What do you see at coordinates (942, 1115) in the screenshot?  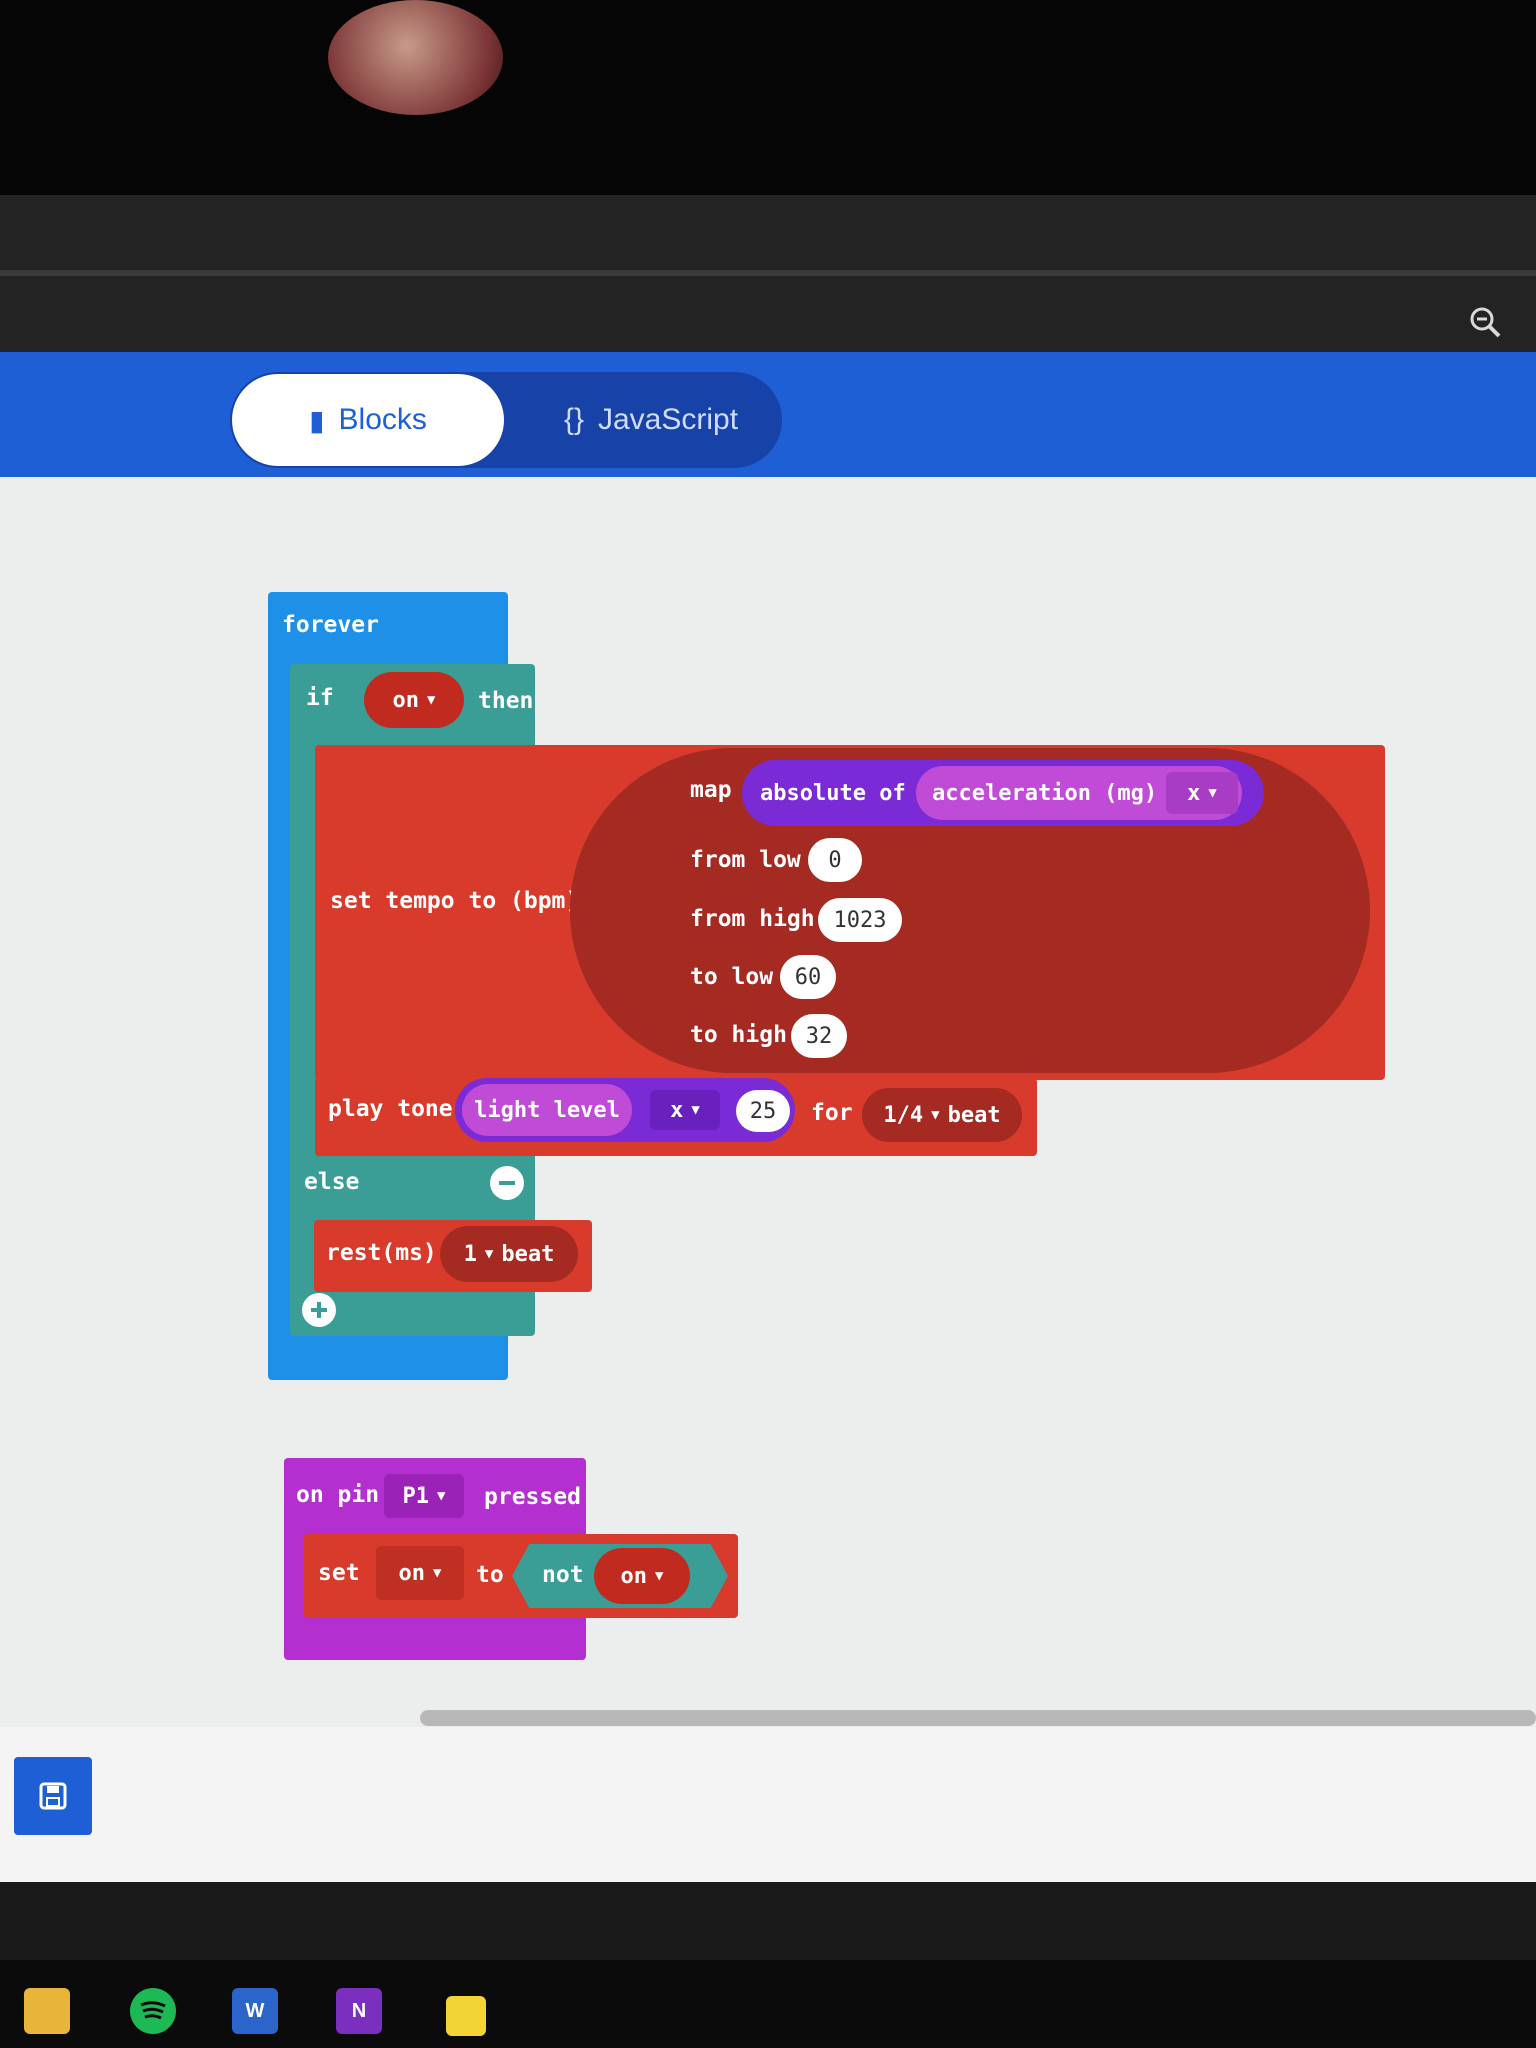 I see `duration-dropdown: 1/4 ▼ beat` at bounding box center [942, 1115].